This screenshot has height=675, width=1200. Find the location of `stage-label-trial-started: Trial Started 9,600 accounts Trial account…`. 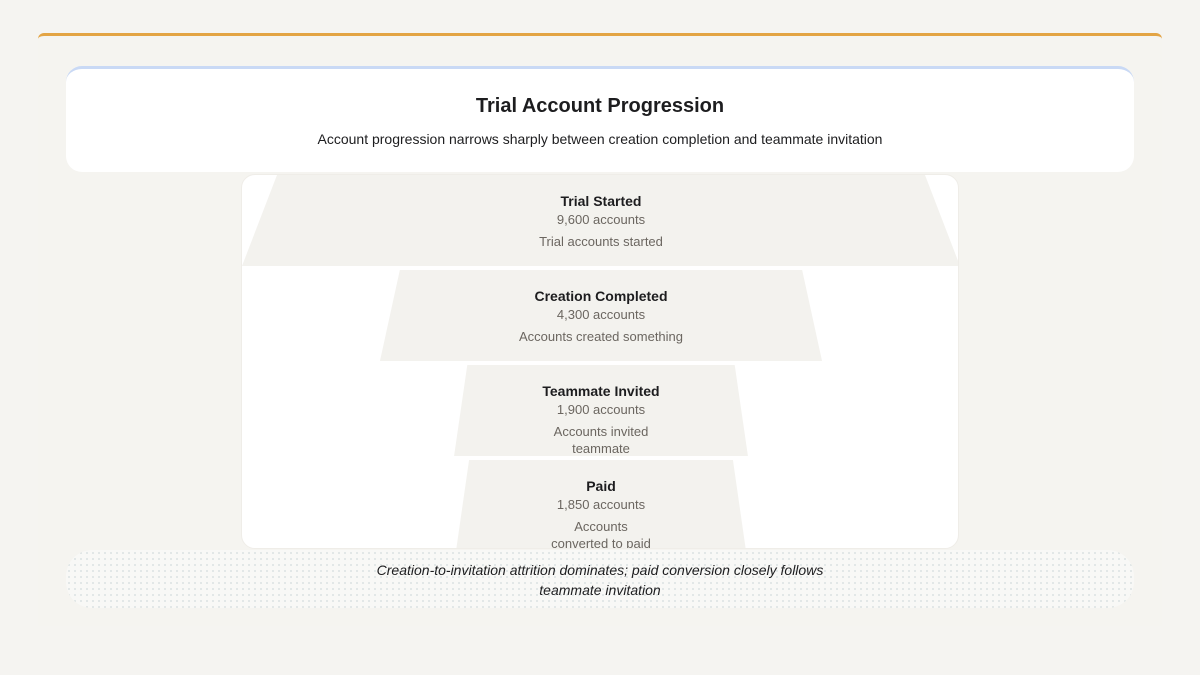

stage-label-trial-started: Trial Started 9,600 accounts Trial account… is located at coordinates (600, 221).